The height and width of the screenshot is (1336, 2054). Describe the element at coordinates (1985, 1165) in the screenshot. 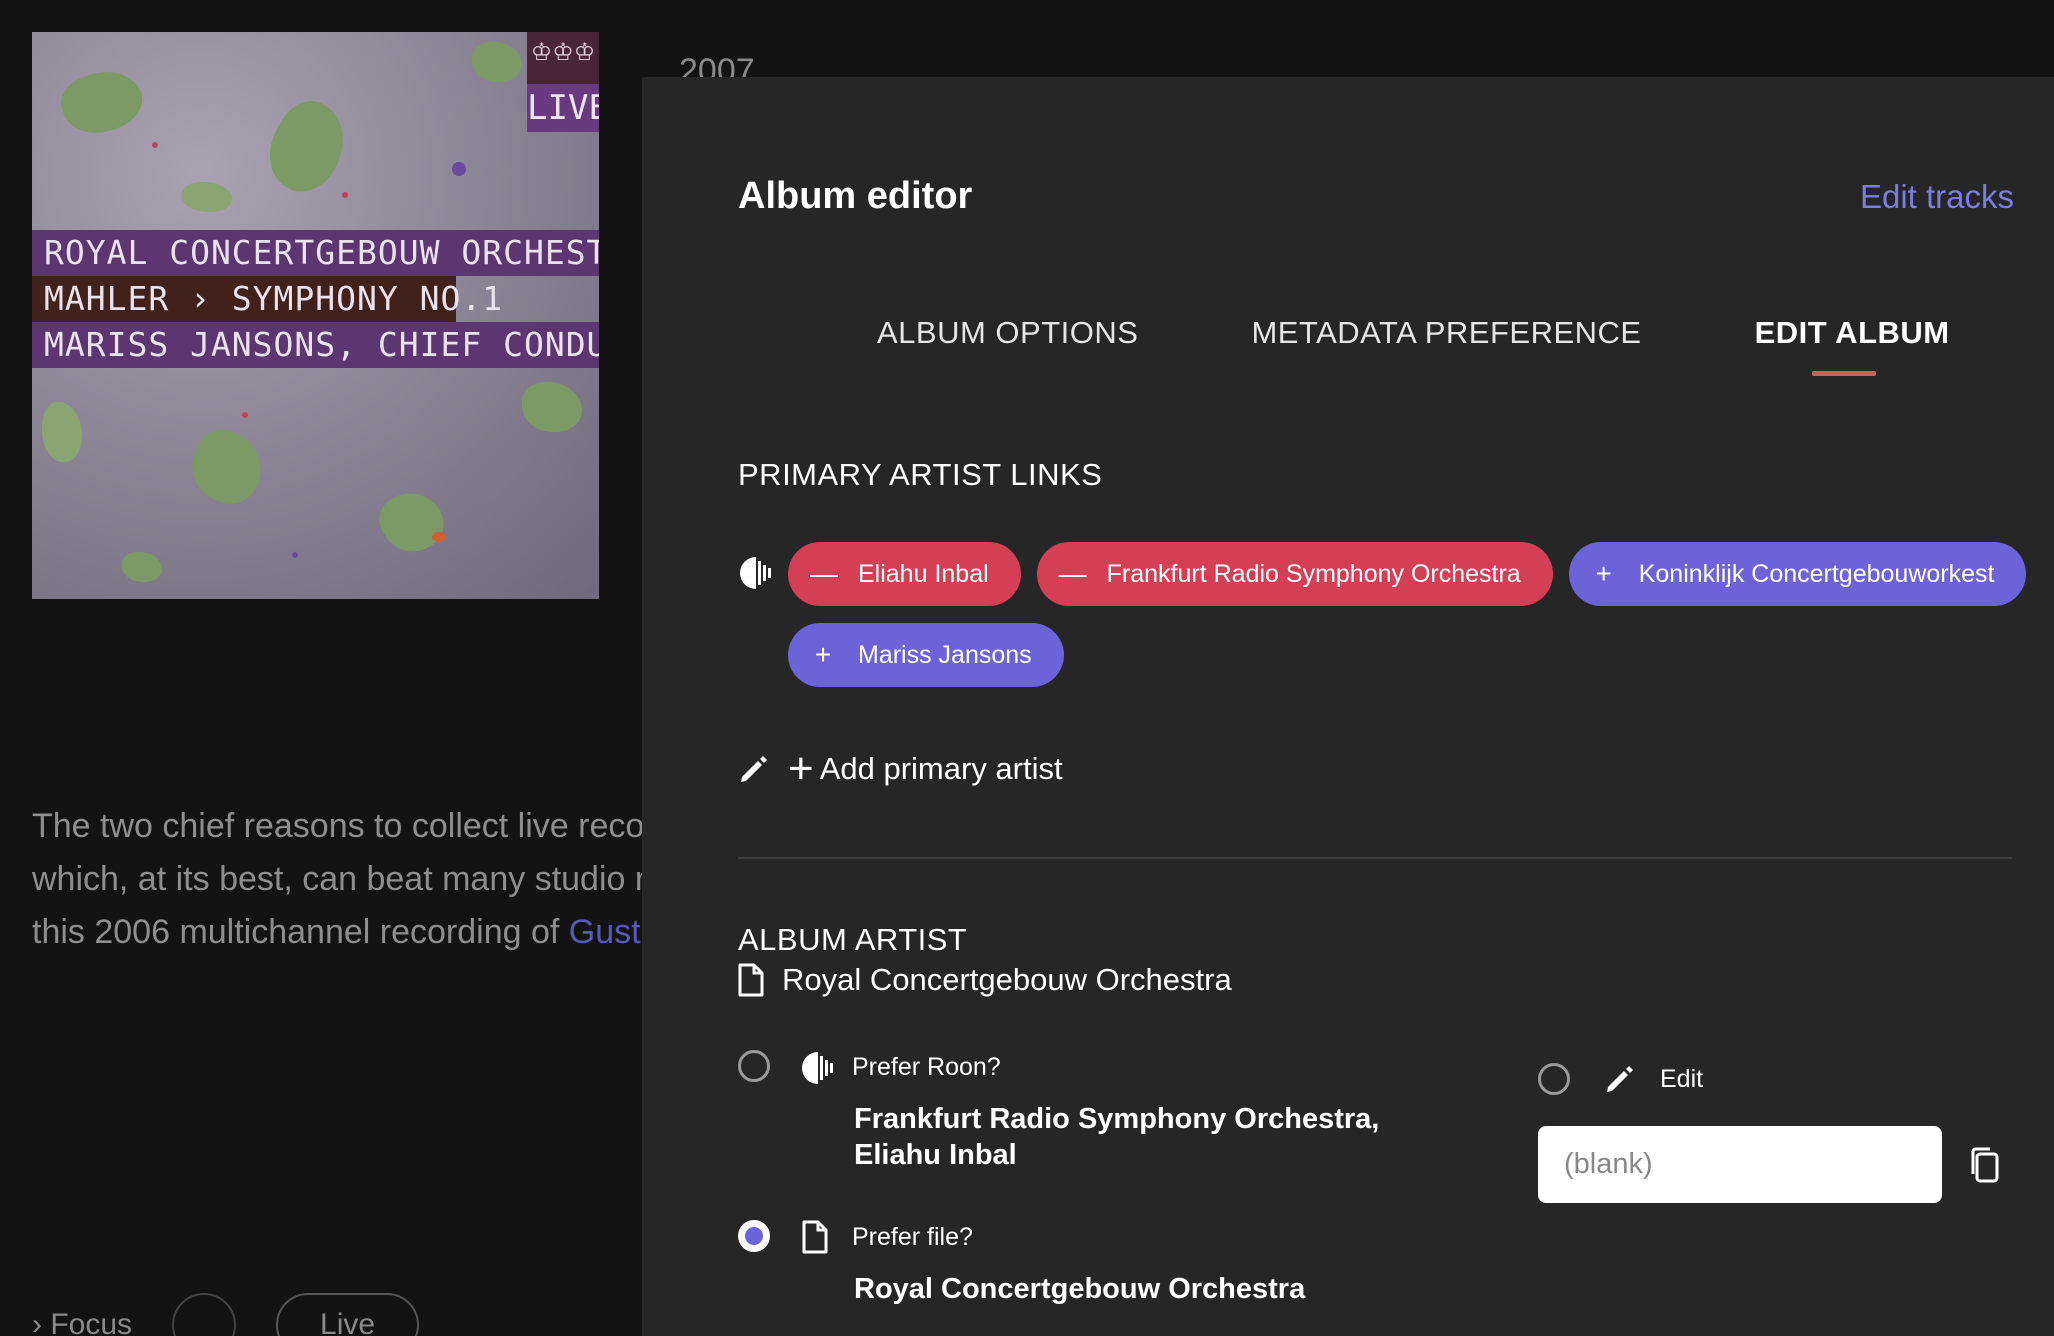

I see `copy-icon` at that location.